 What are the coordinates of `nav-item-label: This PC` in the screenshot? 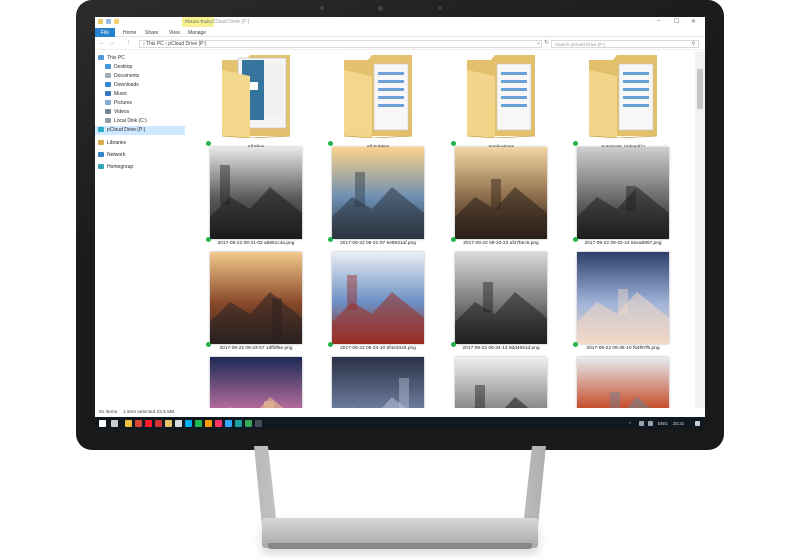 It's located at (116, 58).